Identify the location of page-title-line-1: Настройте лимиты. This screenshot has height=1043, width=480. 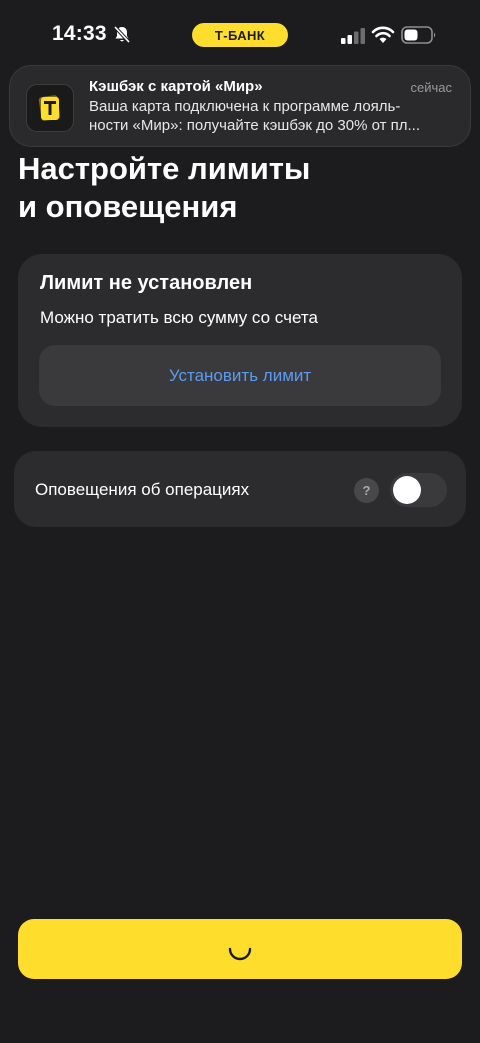
(164, 168).